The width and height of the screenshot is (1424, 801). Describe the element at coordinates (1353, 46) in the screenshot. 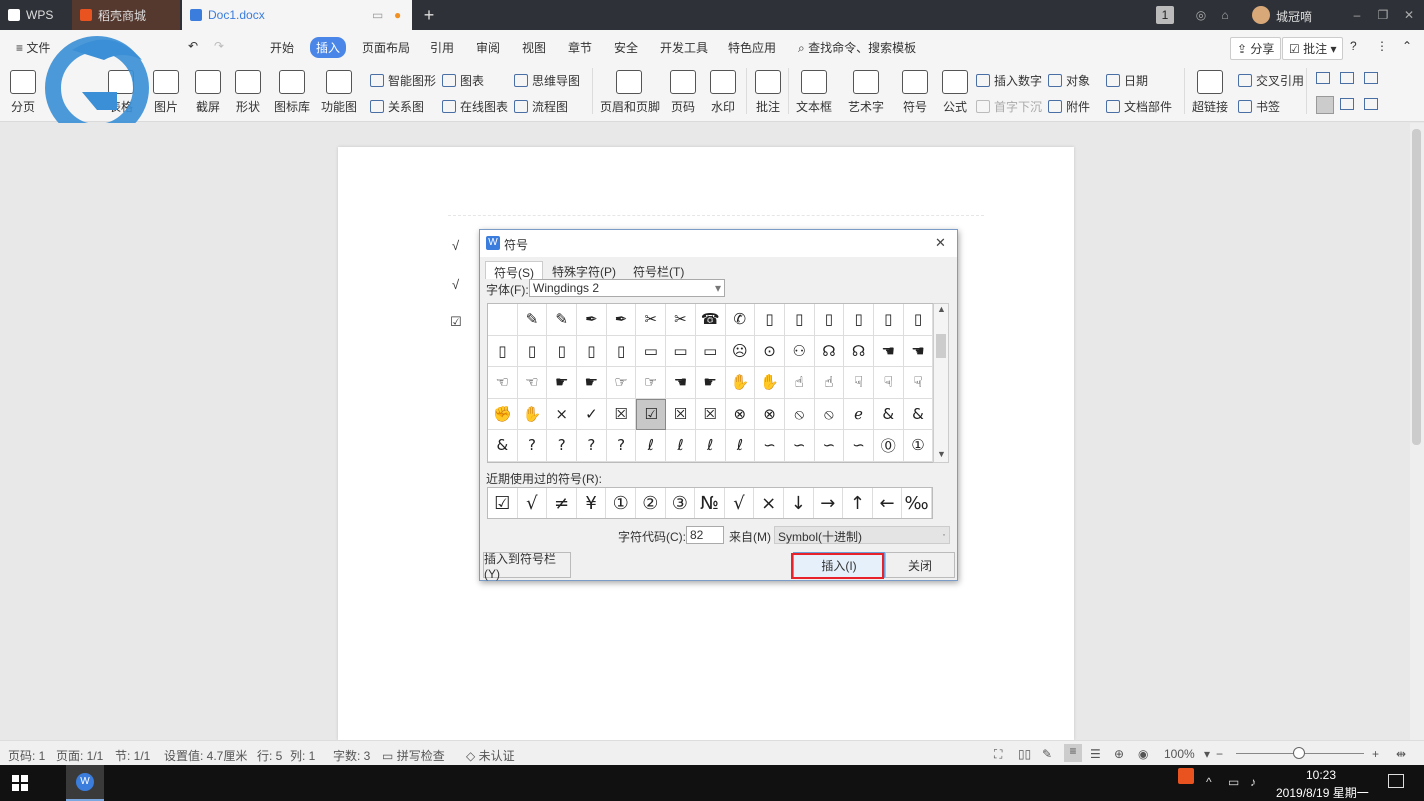

I see `help-icon: ?` at that location.